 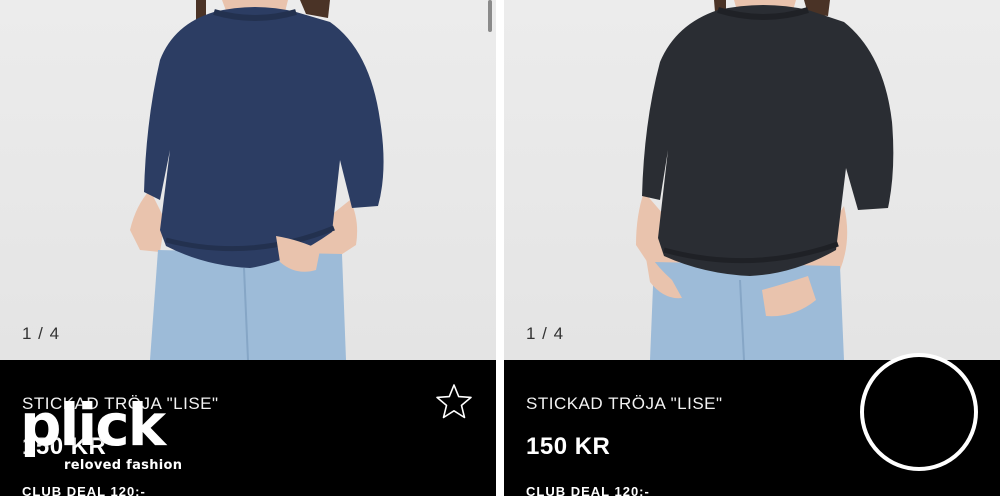 I want to click on product-title: STICKAD TRÖJA "LISE", so click(x=624, y=404).